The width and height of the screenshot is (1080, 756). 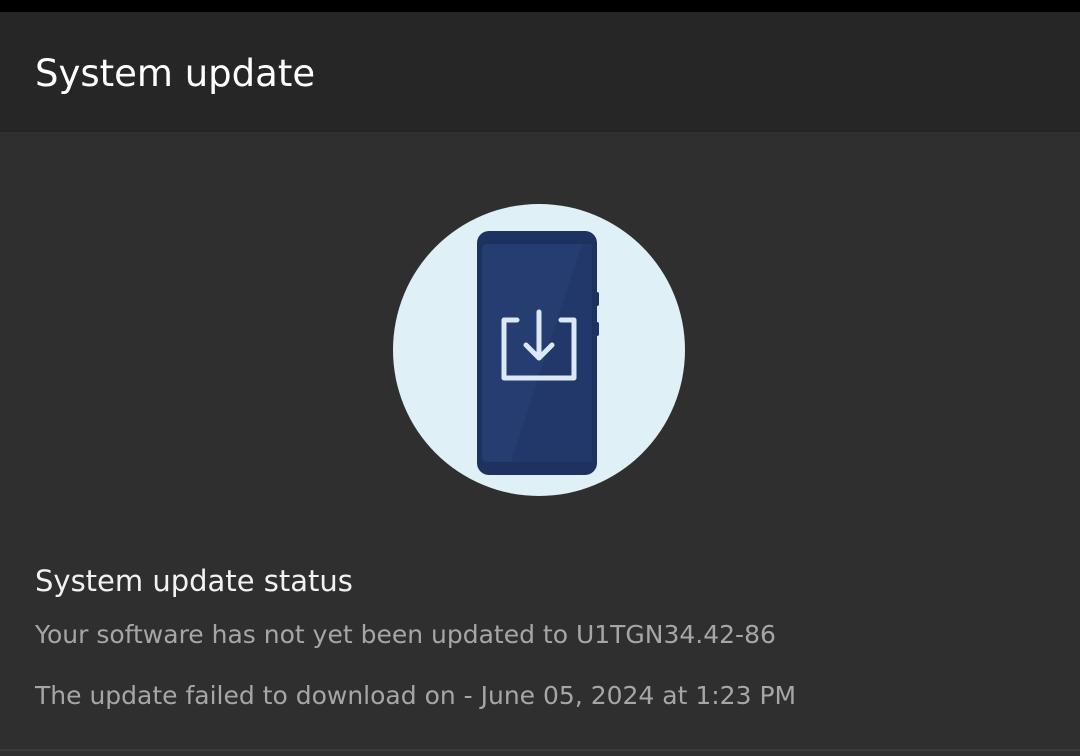 I want to click on page-title: System update, so click(x=175, y=73).